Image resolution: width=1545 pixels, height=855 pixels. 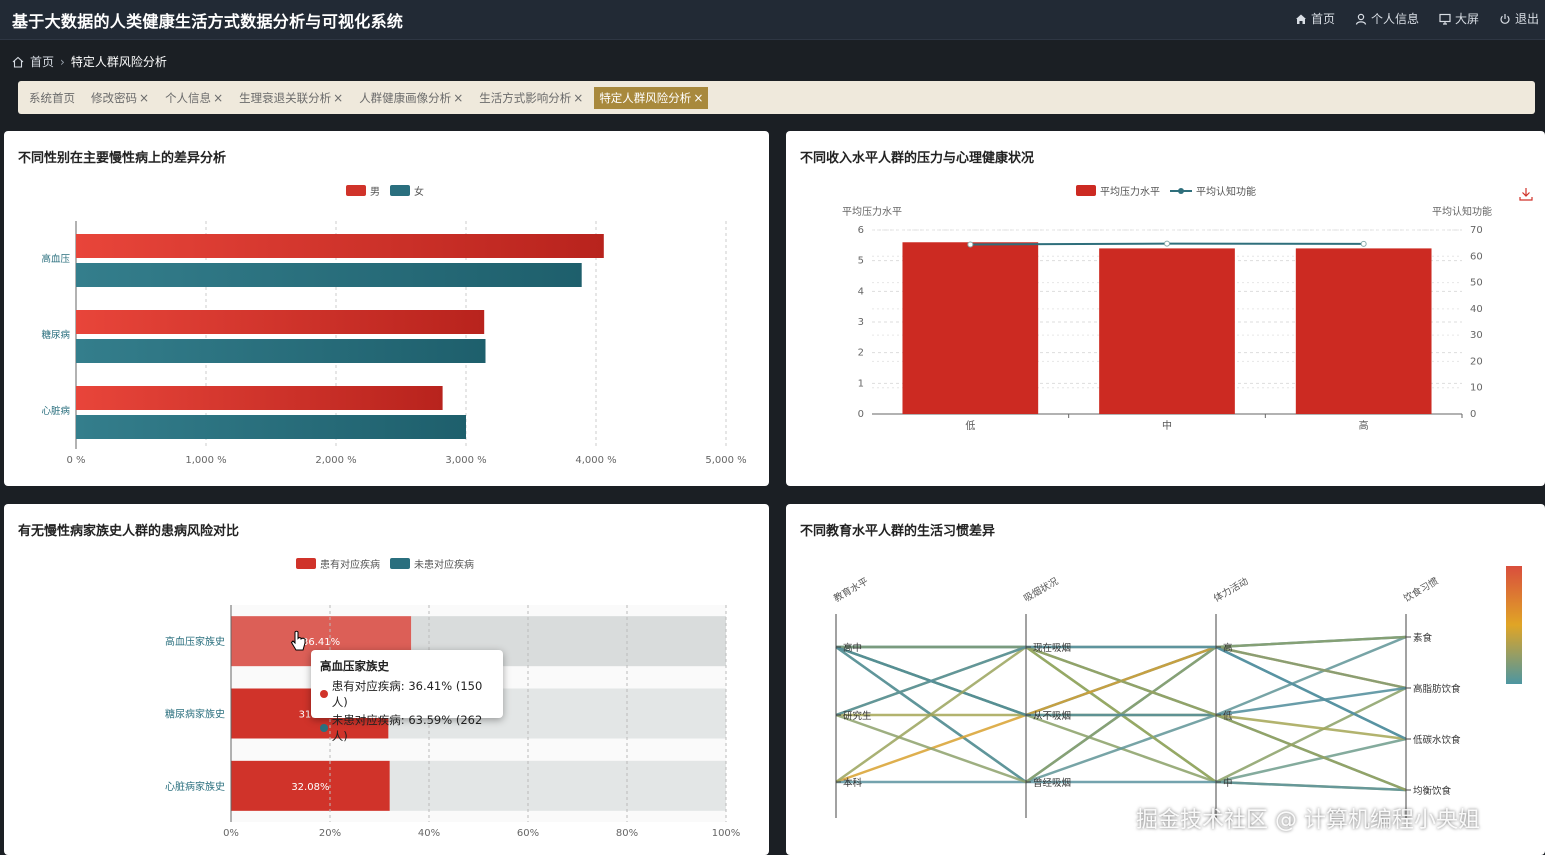 I want to click on x-tick-label: 1,000 %, so click(x=205, y=460).